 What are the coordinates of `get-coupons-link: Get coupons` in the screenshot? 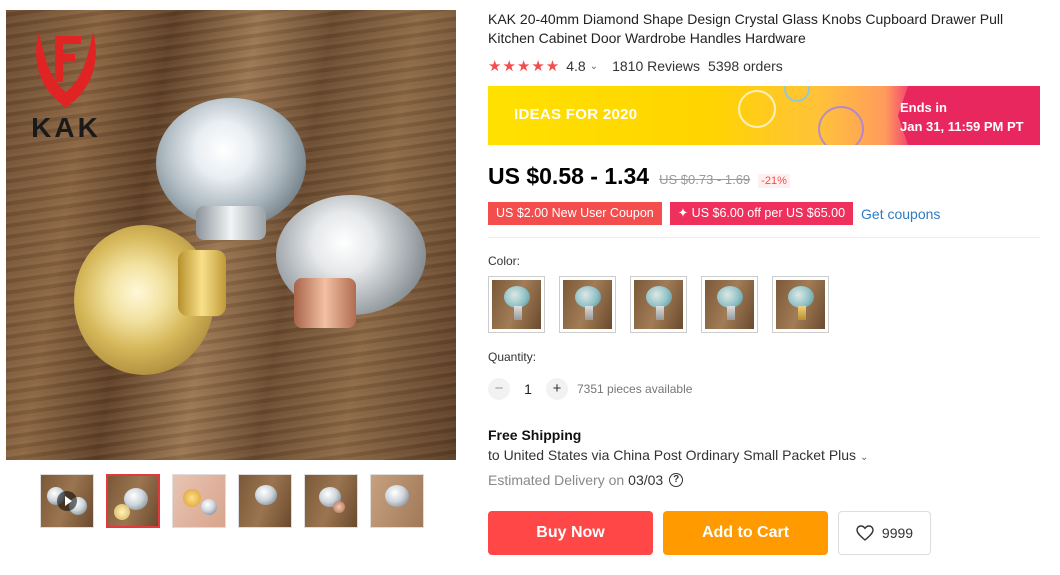 It's located at (900, 214).